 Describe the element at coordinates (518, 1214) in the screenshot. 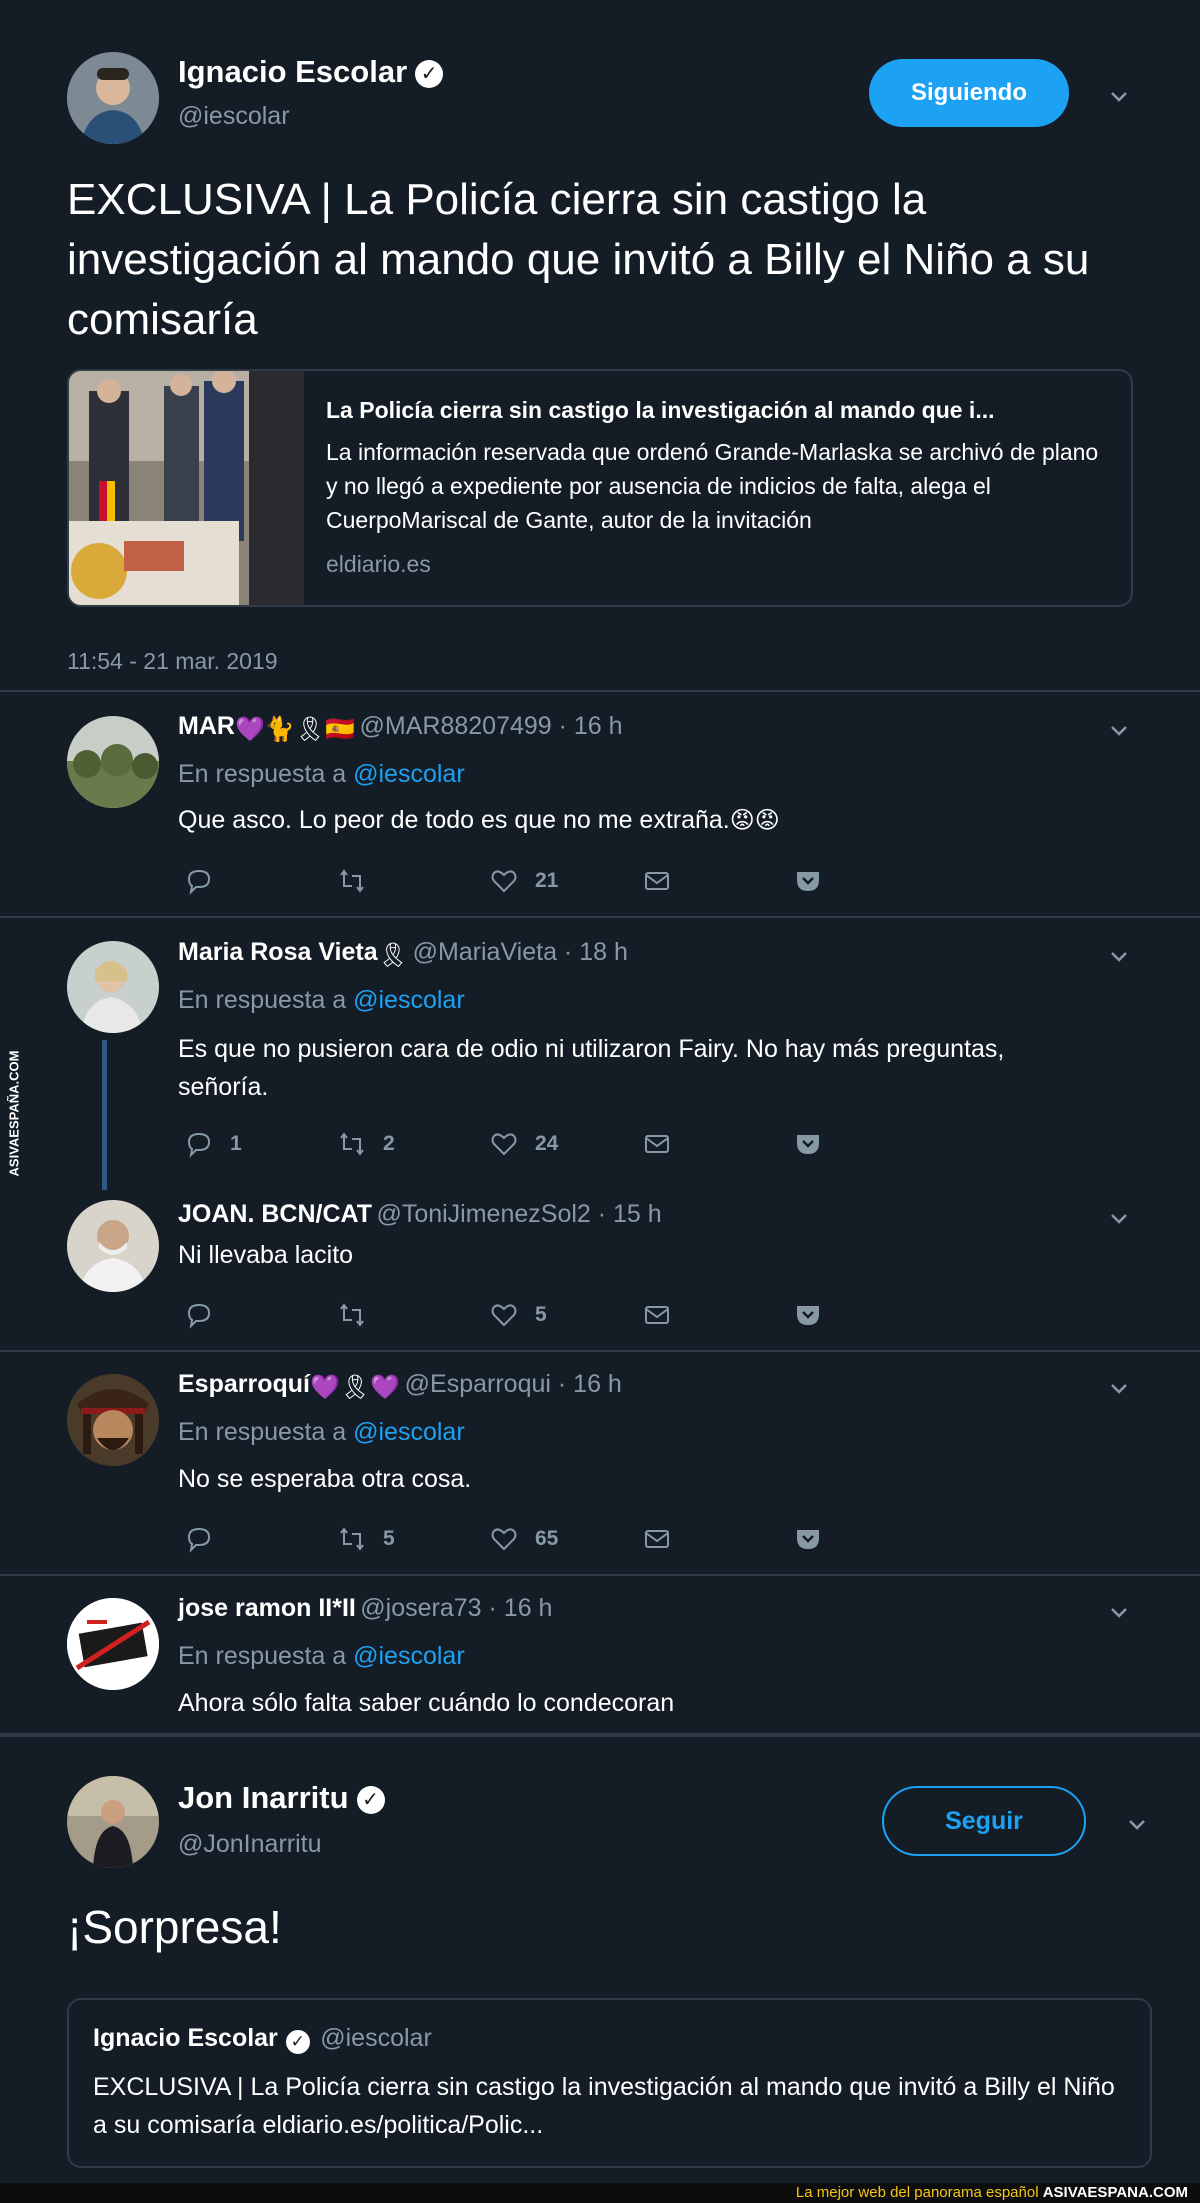

I see `reply-author-handle: @ToniJimenezSol2 · 15 h` at that location.